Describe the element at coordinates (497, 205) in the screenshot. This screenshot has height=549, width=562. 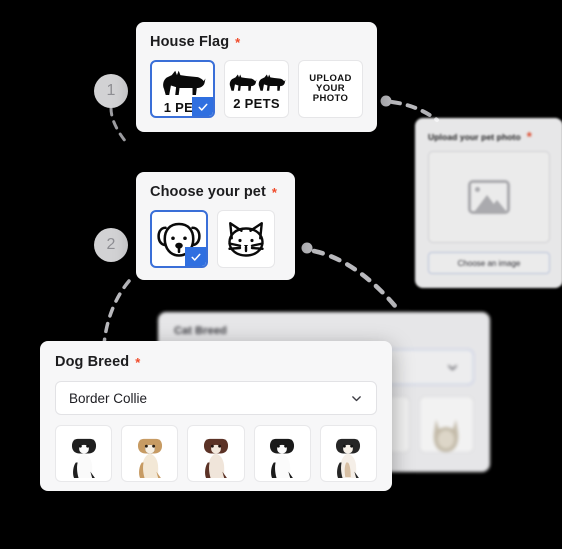
I see `image-placeholder-hill` at that location.